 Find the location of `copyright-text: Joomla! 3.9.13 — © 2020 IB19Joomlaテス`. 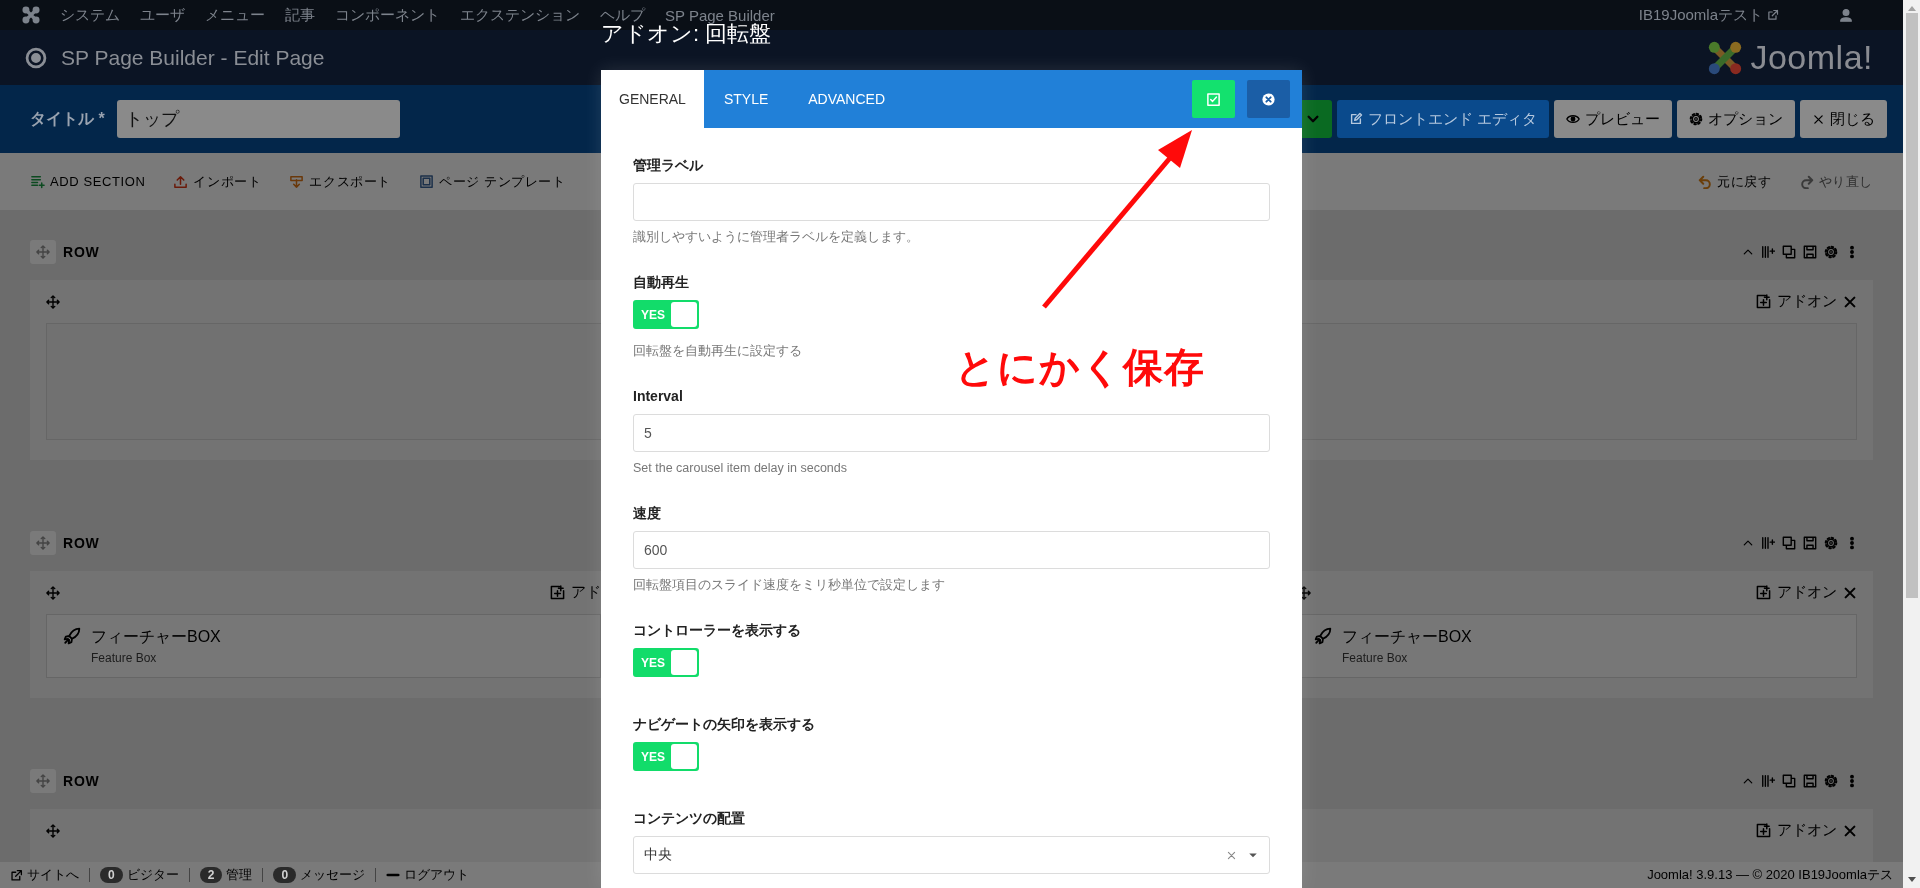

copyright-text: Joomla! 3.9.13 — © 2020 IB19Joomlaテス is located at coordinates (1770, 875).